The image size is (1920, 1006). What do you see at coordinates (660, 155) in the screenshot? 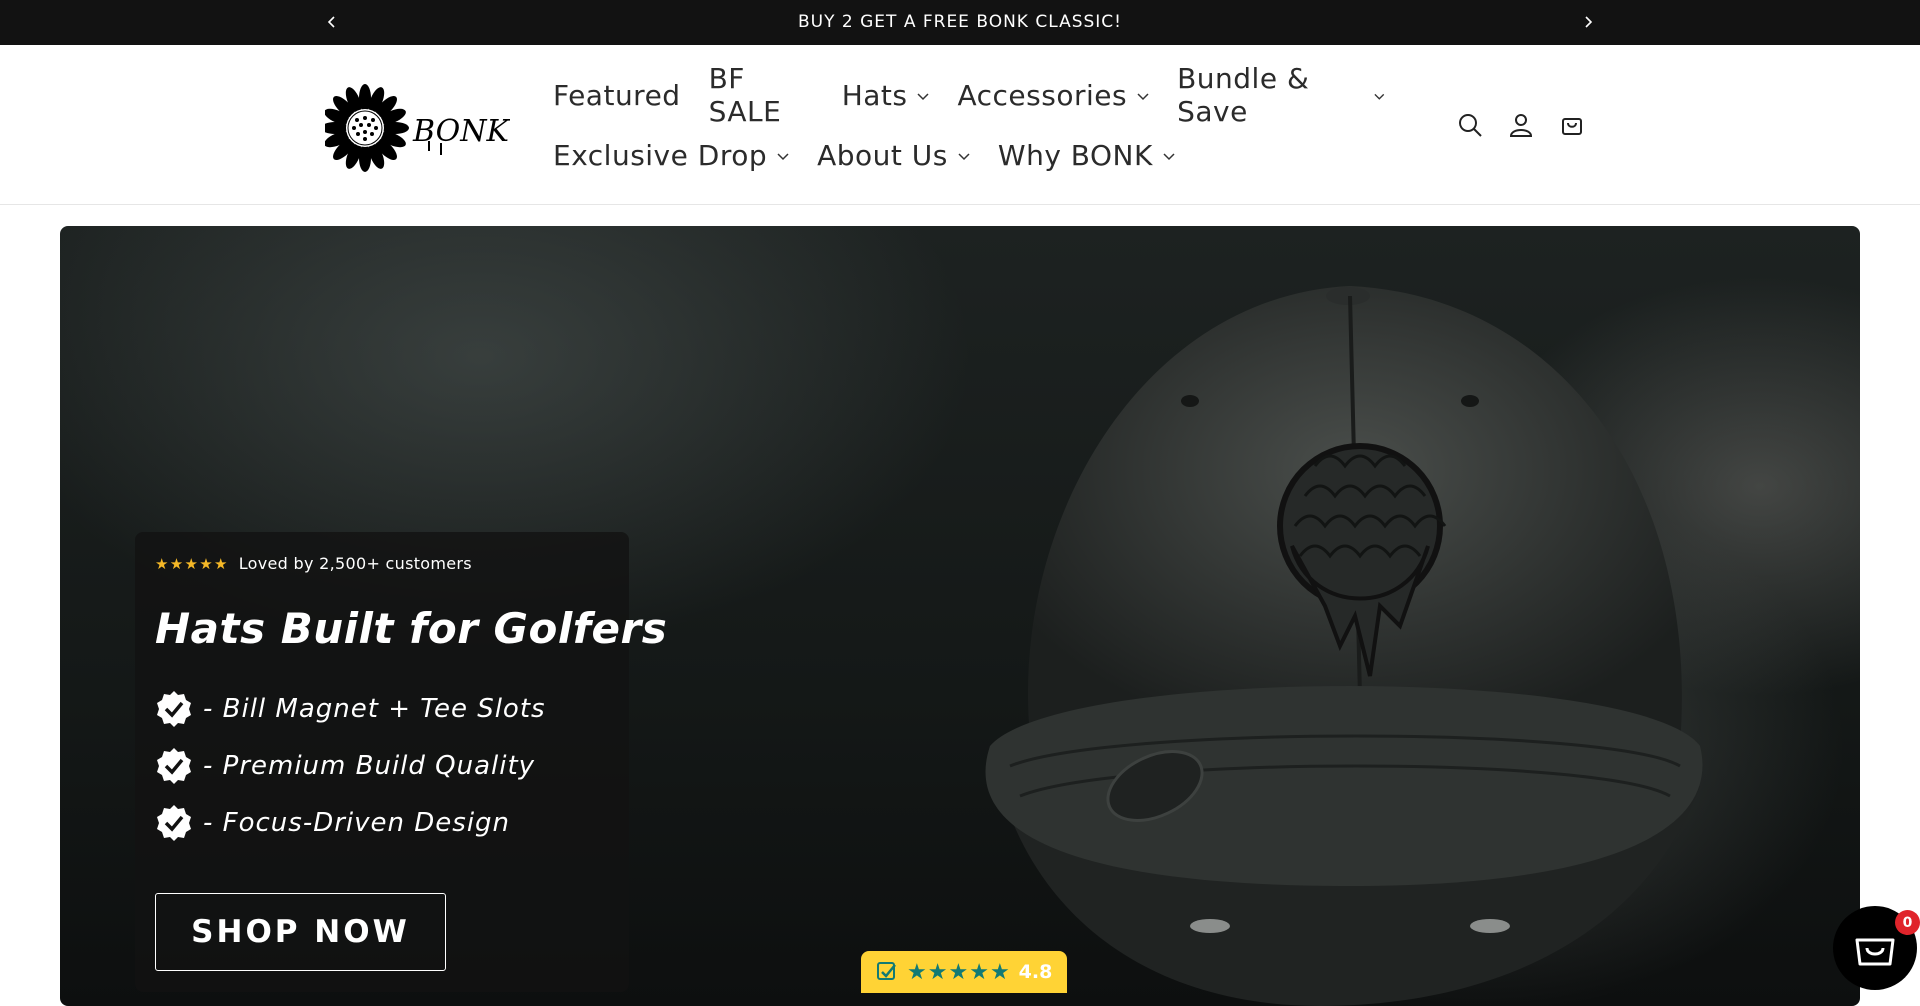
I see `nav-item-label: Exclusive Drop` at bounding box center [660, 155].